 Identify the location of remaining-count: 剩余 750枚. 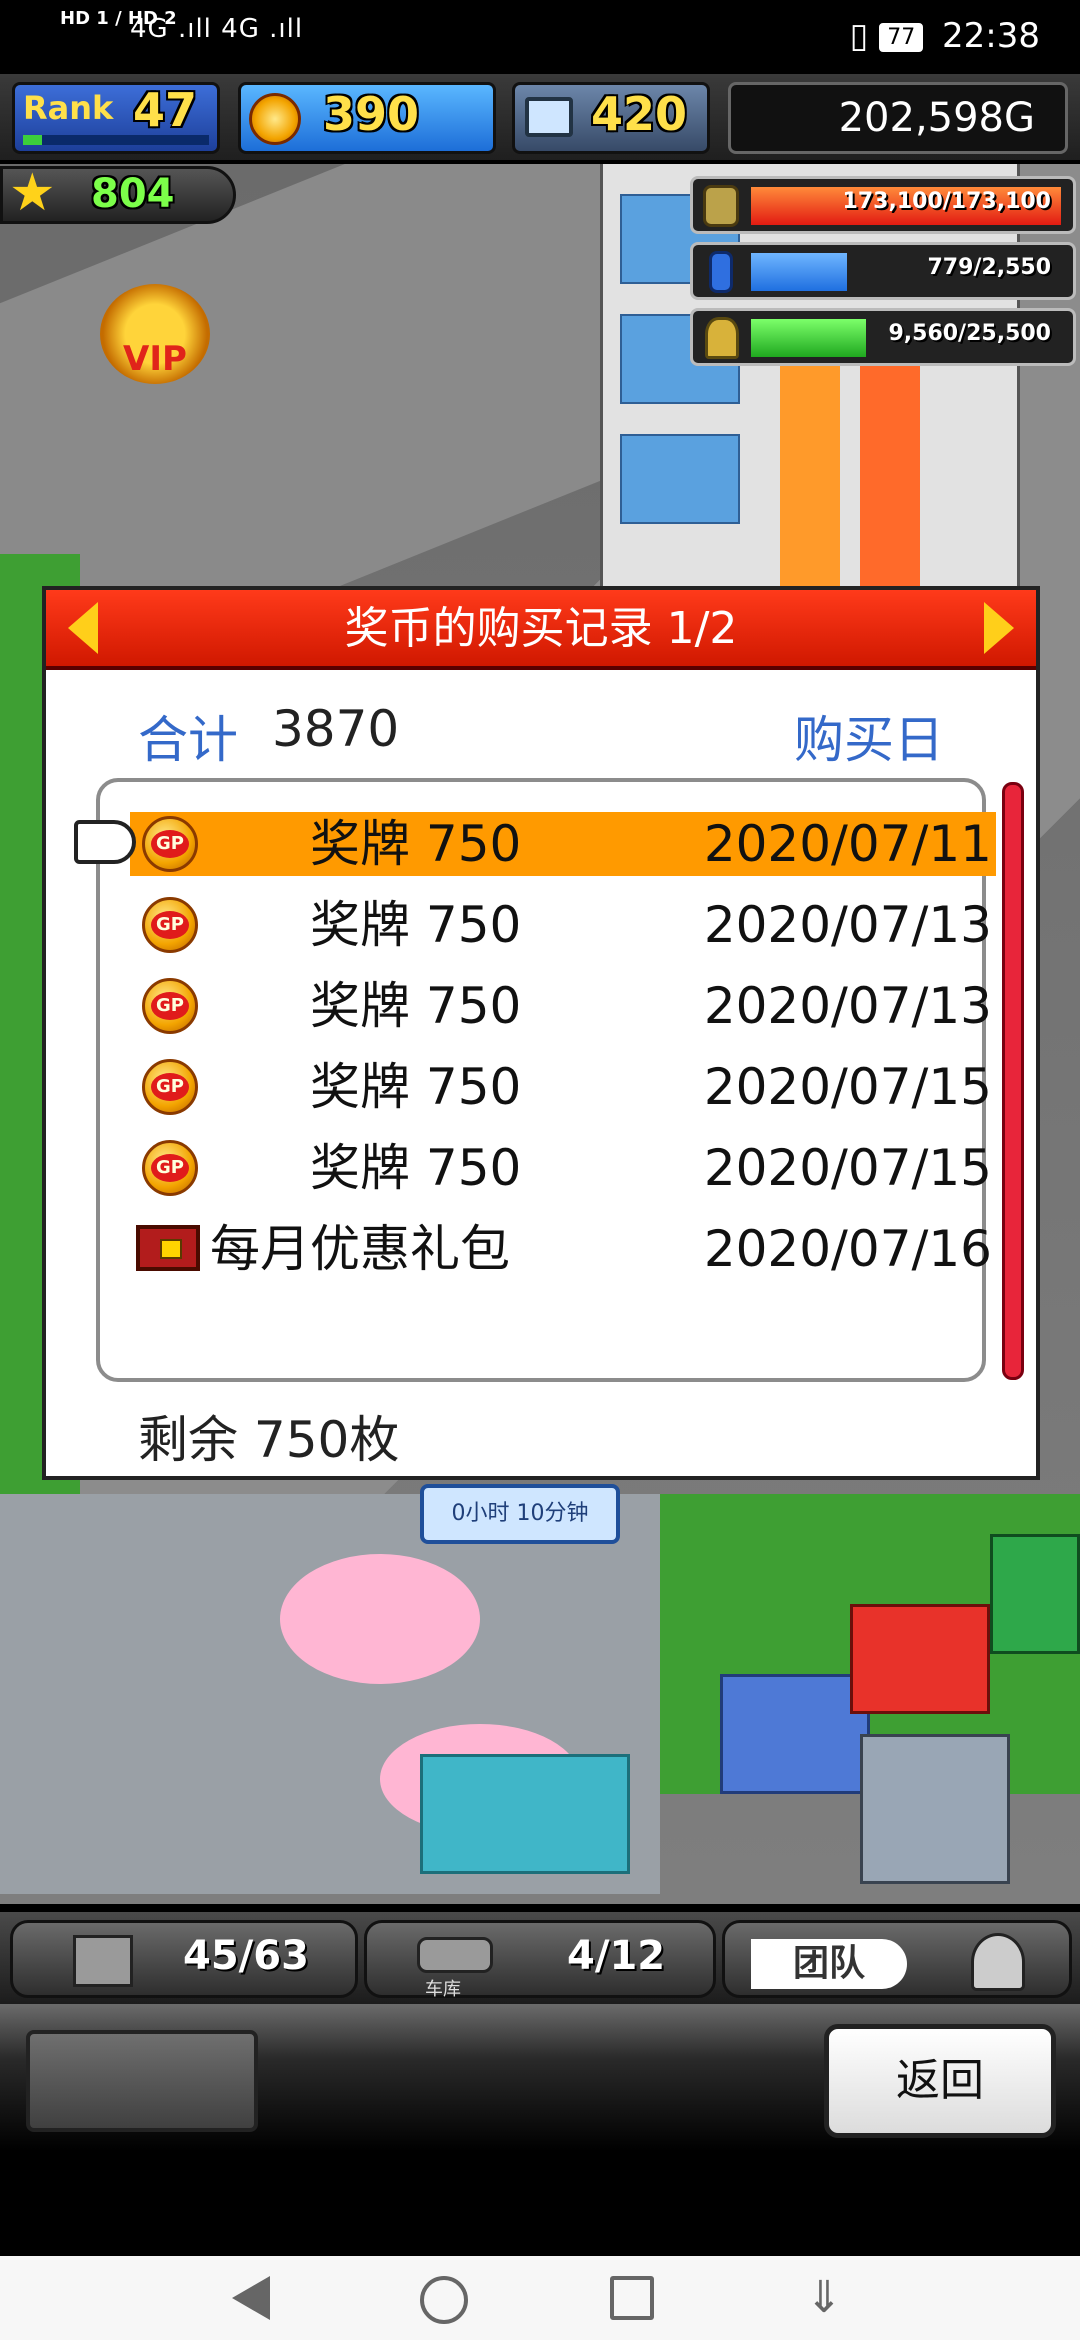
(269, 1440).